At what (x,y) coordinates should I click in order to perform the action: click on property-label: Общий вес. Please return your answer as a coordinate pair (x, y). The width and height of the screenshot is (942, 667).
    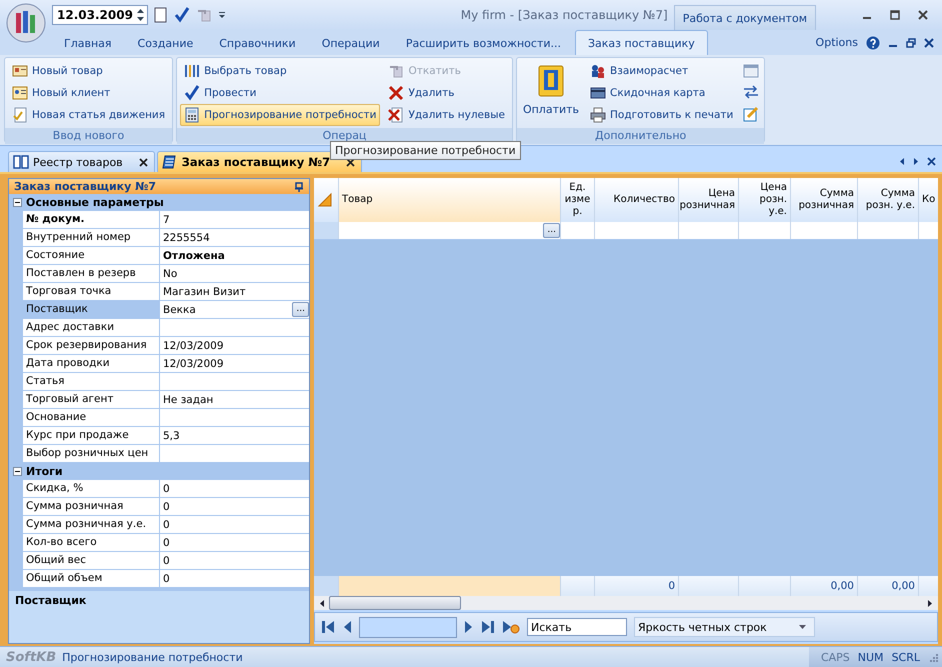
    Looking at the image, I should click on (91, 561).